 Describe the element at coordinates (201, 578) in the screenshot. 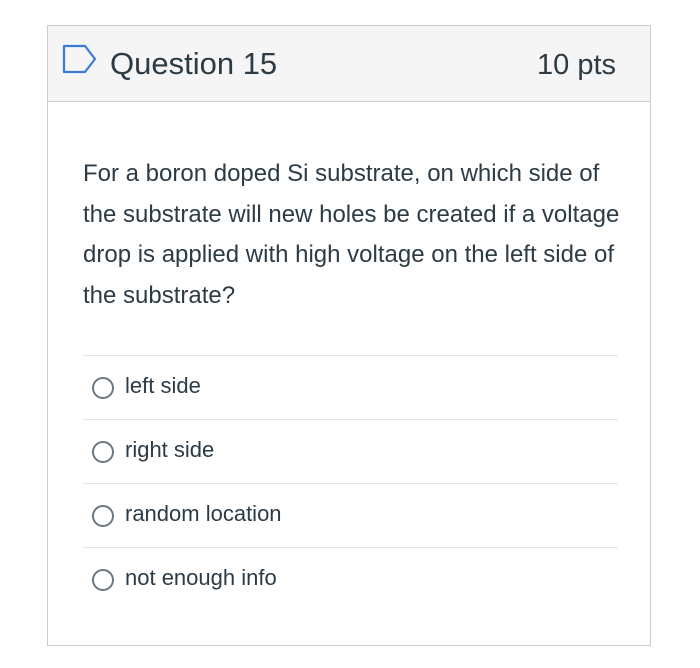

I see `answer-label: not enough info` at that location.